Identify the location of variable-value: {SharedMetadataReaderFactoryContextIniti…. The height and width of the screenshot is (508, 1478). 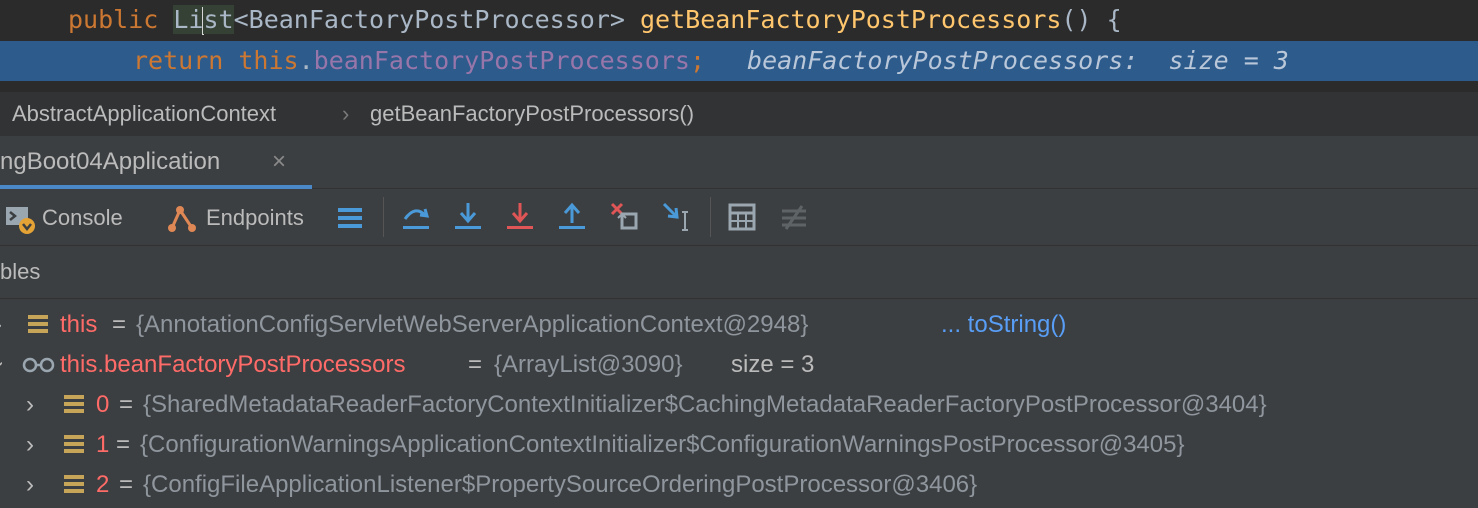
(705, 404).